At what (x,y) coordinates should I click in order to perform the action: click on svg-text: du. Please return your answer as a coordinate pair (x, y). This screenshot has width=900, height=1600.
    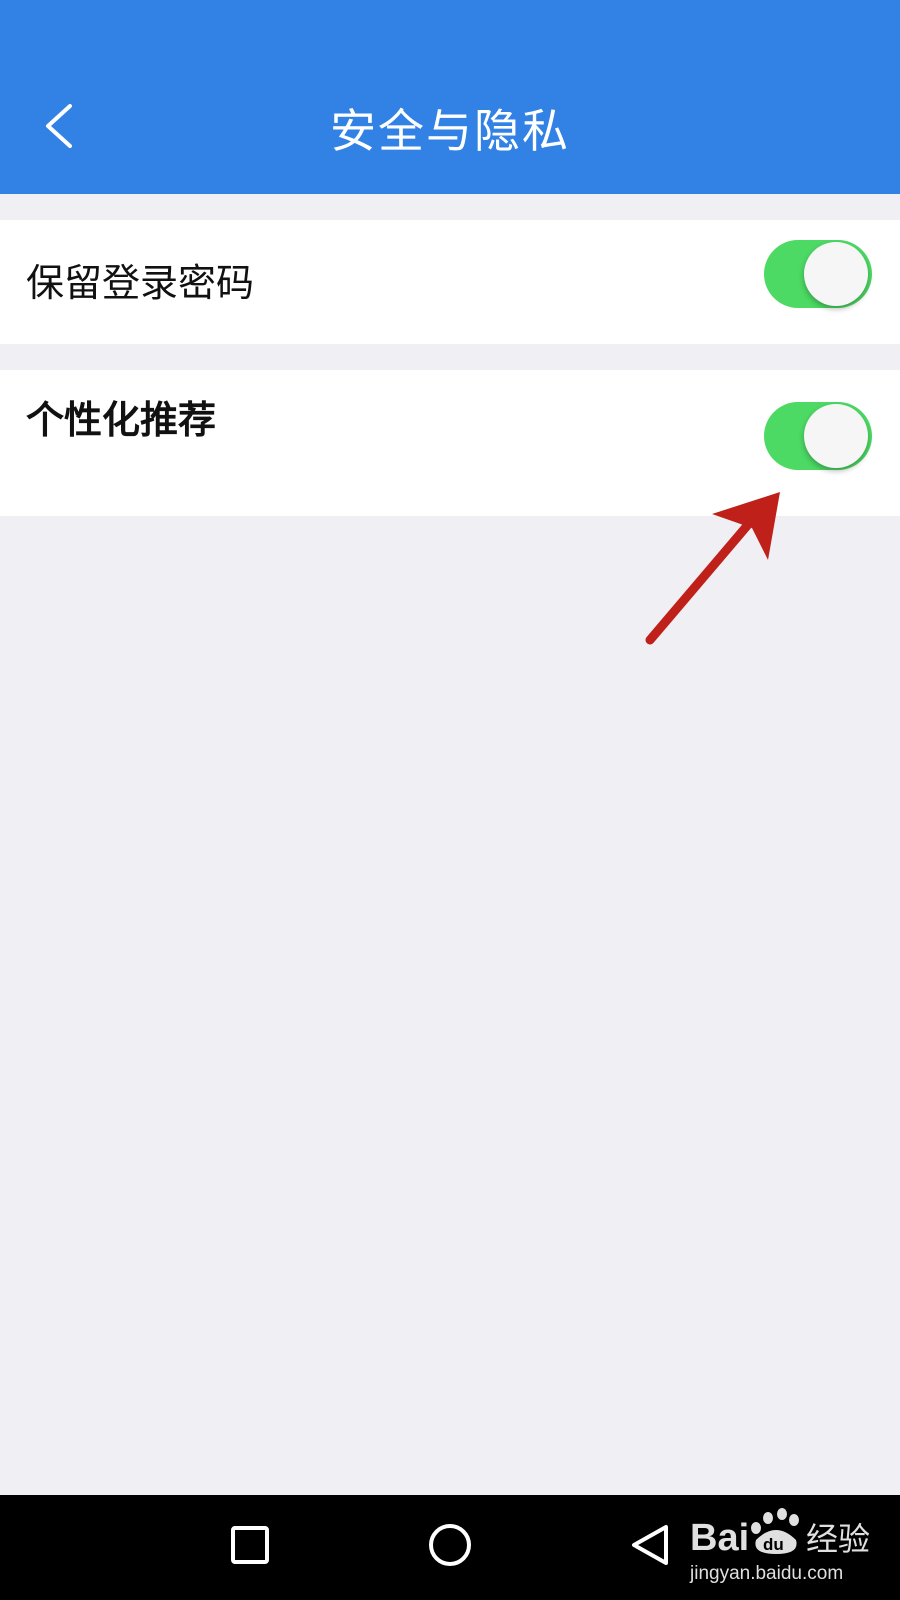
    Looking at the image, I should click on (773, 1544).